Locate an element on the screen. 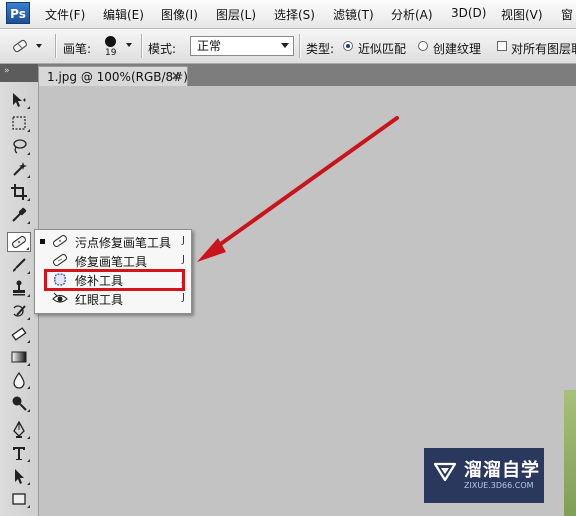 This screenshot has height=516, width=576. menu-image: 图像(I) is located at coordinates (179, 14).